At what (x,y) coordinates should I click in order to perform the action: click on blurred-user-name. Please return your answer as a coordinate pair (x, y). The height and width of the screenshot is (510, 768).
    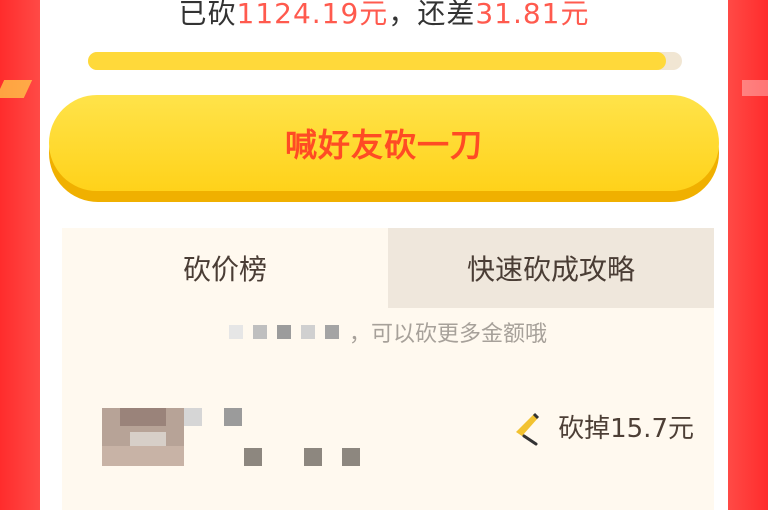
    Looking at the image, I should click on (324, 443).